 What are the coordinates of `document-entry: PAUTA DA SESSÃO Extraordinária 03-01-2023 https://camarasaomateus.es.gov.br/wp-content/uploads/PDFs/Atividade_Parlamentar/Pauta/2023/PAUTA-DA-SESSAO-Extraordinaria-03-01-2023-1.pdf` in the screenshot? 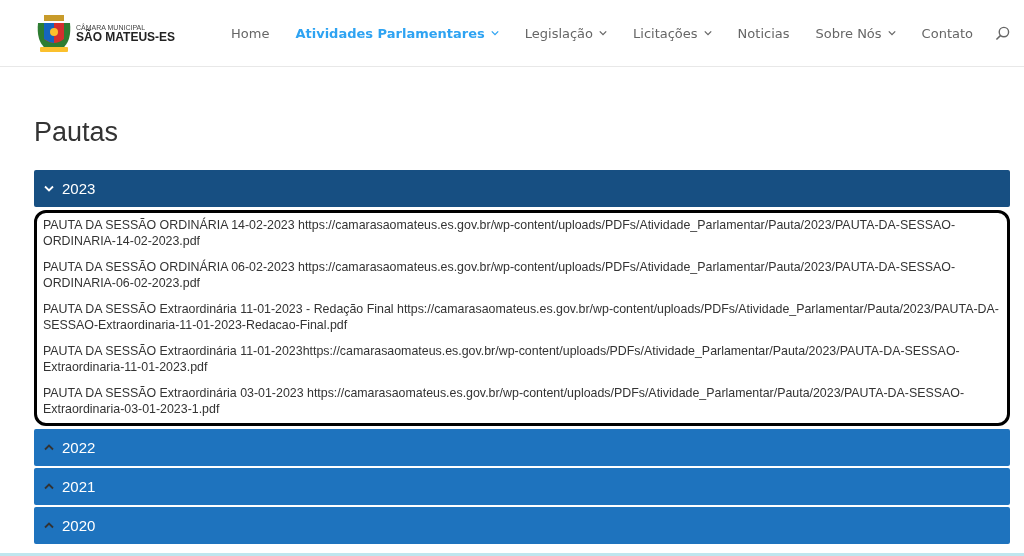 It's located at (504, 401).